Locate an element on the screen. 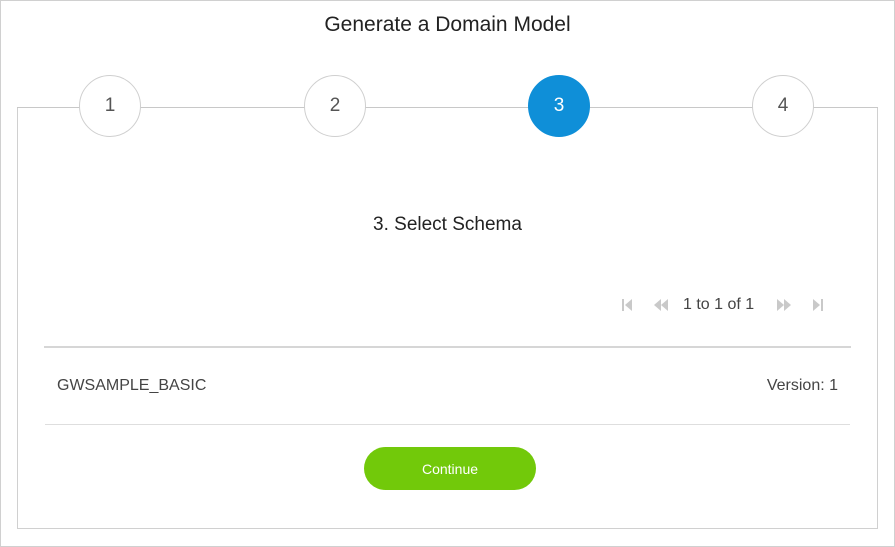 The width and height of the screenshot is (895, 547). schema-name: GWSAMPLE_BASIC is located at coordinates (132, 385).